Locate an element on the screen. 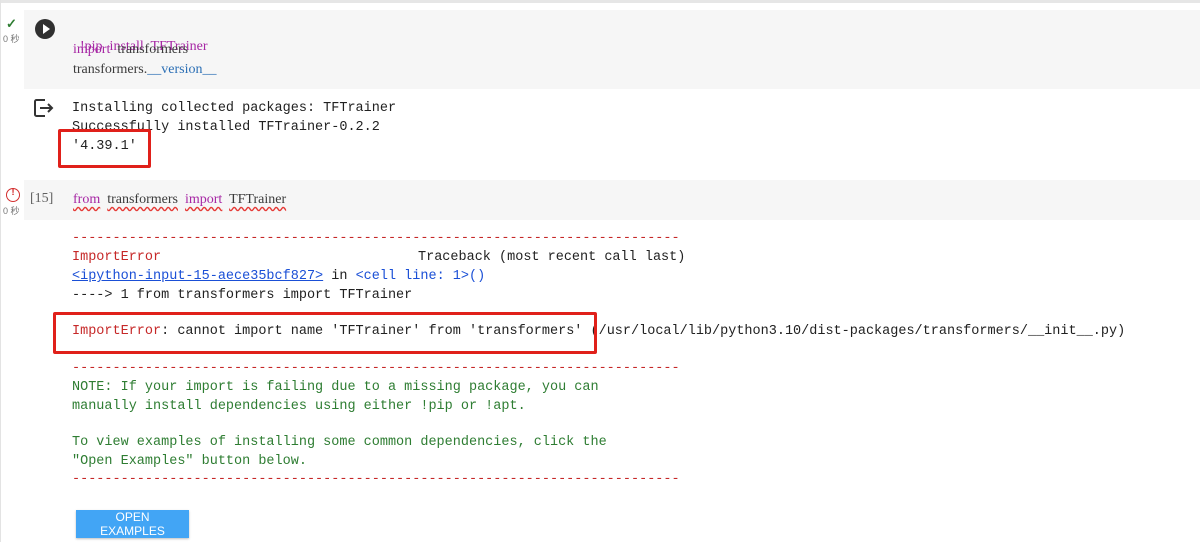  cell1-code-line-2: import transformers is located at coordinates (130, 50).